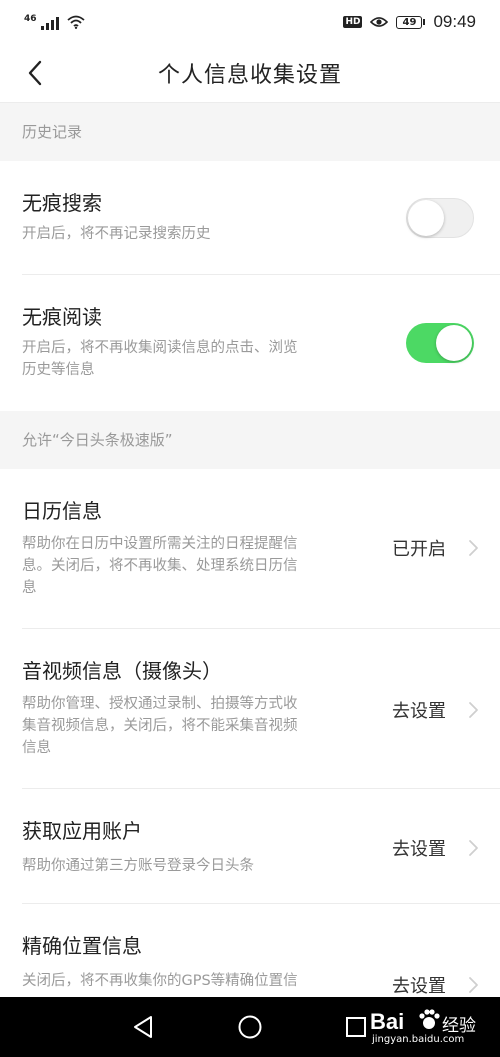 The image size is (500, 1057). Describe the element at coordinates (116, 234) in the screenshot. I see `setting-desc: 开启后，将不再记录搜索历史` at that location.